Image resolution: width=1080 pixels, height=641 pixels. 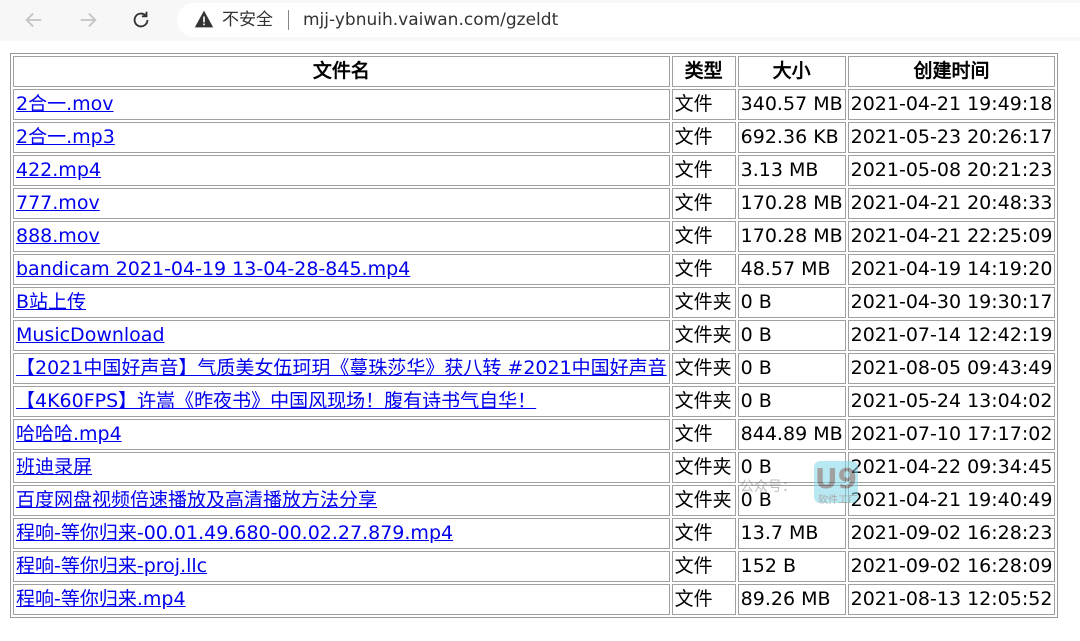 I want to click on file-name-cell: 2合一.mp3, so click(x=341, y=137).